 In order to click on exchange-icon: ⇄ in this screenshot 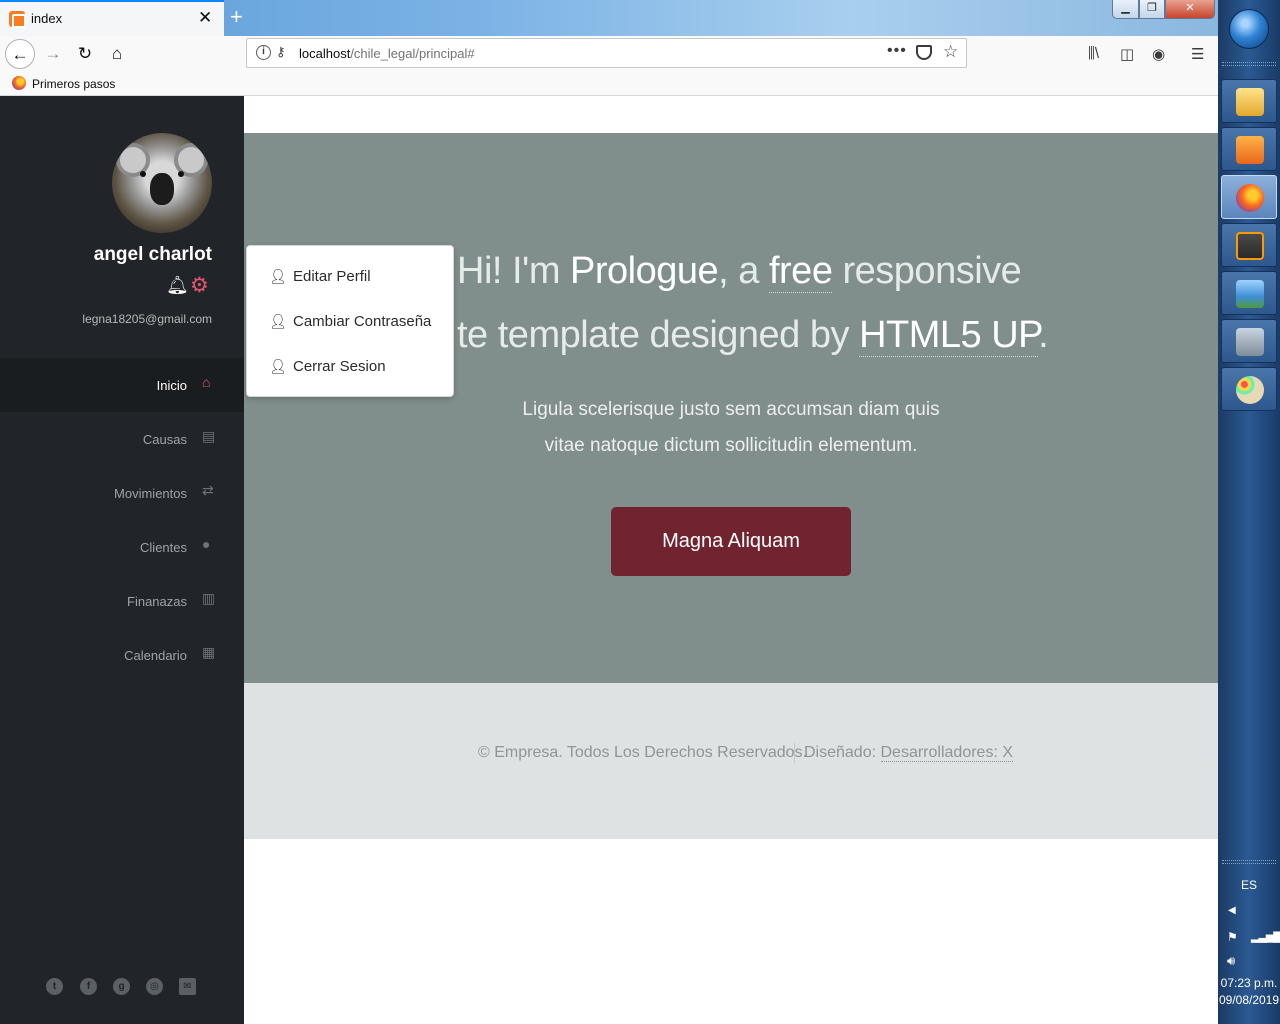, I will do `click(208, 490)`.